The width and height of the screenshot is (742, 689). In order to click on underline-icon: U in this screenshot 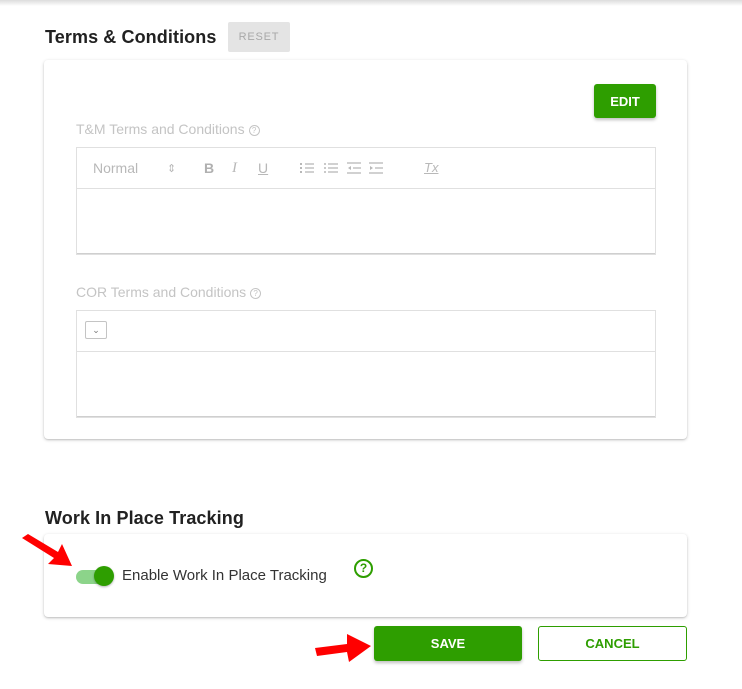, I will do `click(263, 168)`.